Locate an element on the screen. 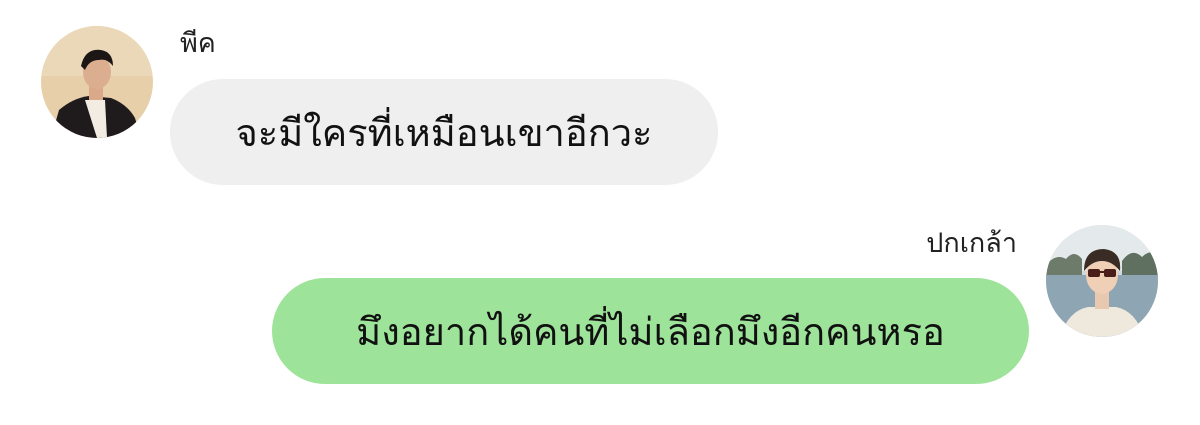 The width and height of the screenshot is (1200, 425). message-text: จะมีใครที่เหมือนเขาอีกวะ is located at coordinates (444, 132).